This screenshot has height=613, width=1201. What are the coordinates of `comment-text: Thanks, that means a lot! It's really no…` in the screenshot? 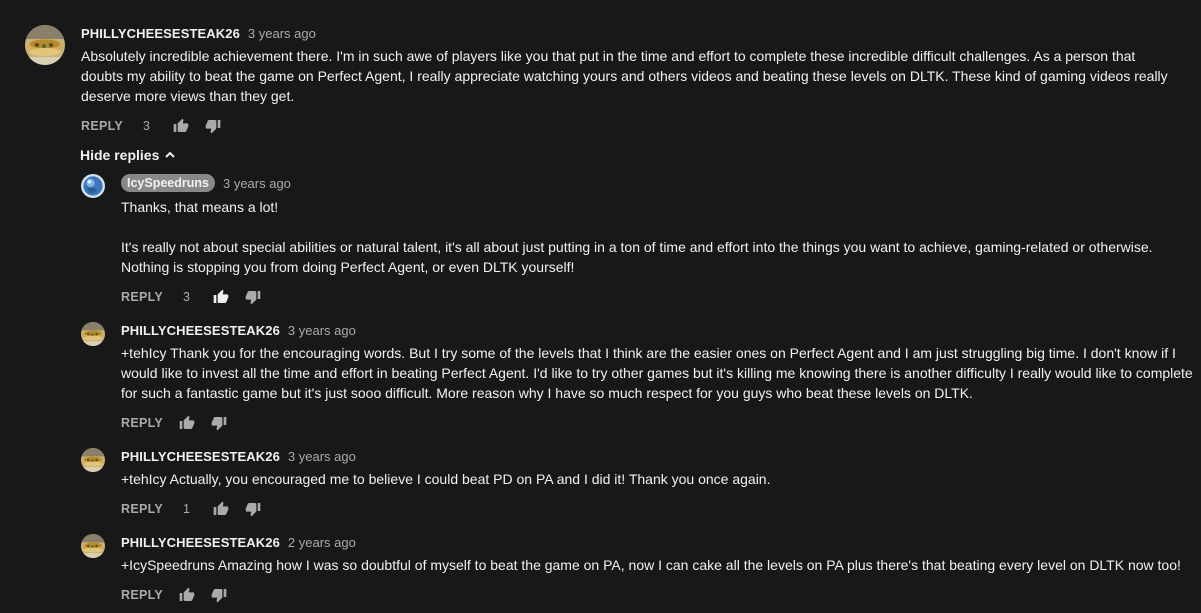 It's located at (637, 237).